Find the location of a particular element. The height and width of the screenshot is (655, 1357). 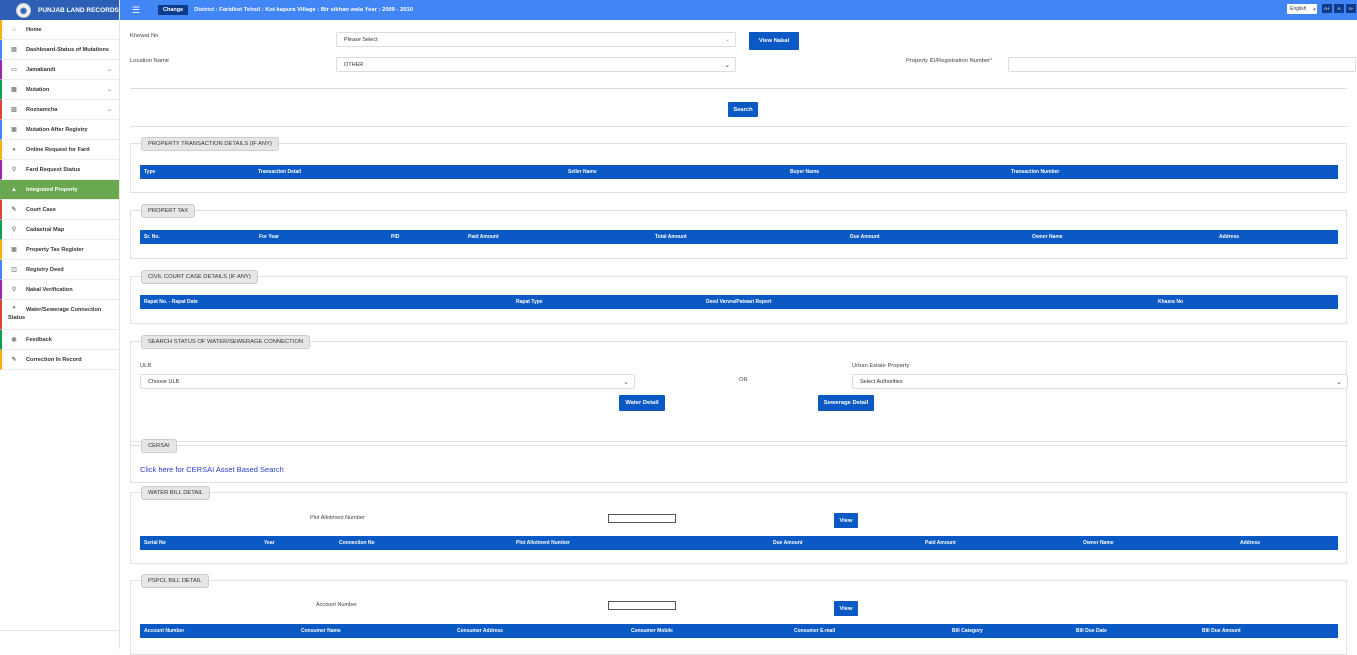

font-increase-button: A+ is located at coordinates (1327, 8).